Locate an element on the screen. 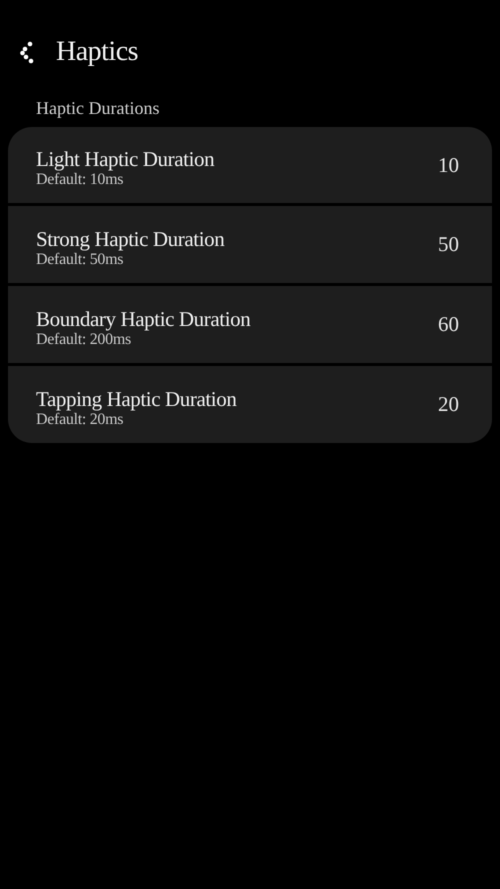 The width and height of the screenshot is (500, 889). setting-label: Boundary Haptic Duration is located at coordinates (144, 318).